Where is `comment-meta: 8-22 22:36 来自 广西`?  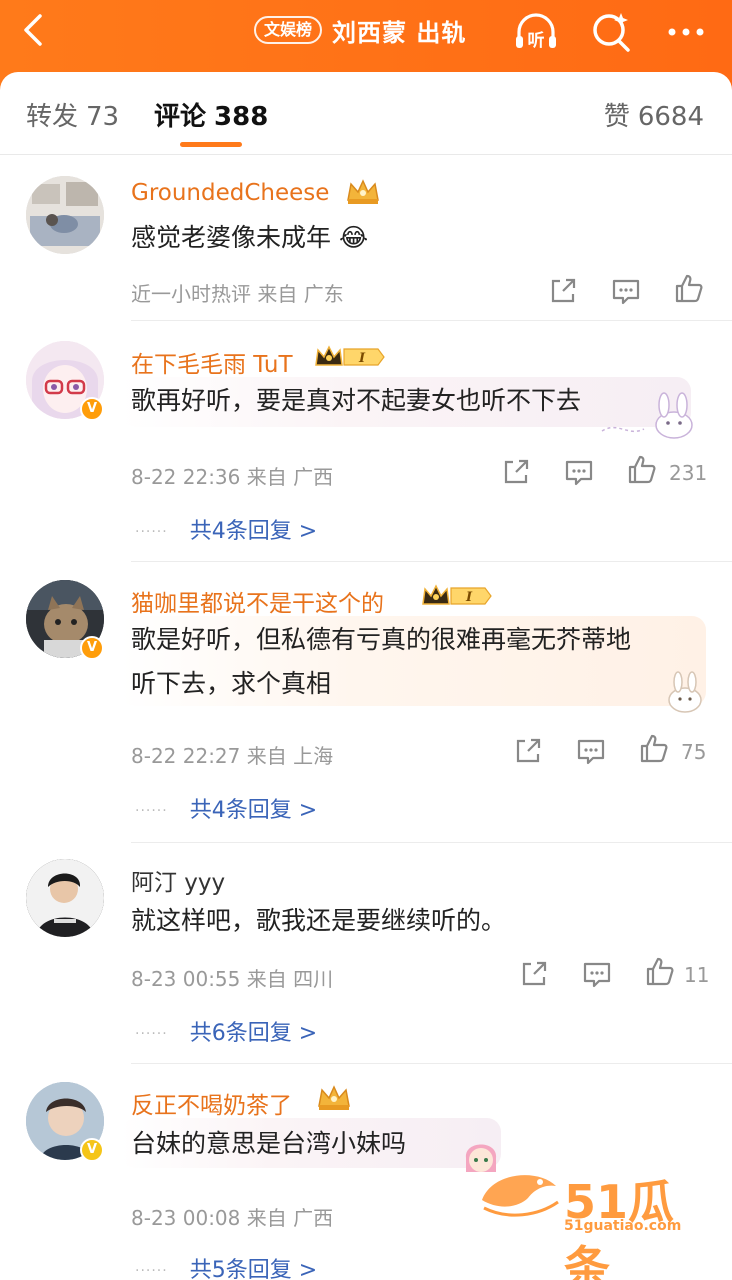
comment-meta: 8-22 22:36 来自 广西 is located at coordinates (232, 477).